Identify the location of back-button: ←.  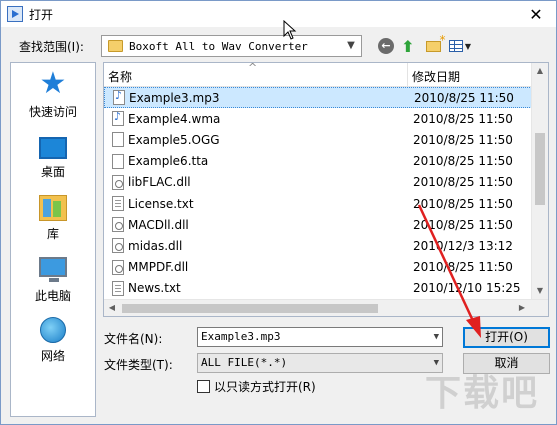
(386, 46).